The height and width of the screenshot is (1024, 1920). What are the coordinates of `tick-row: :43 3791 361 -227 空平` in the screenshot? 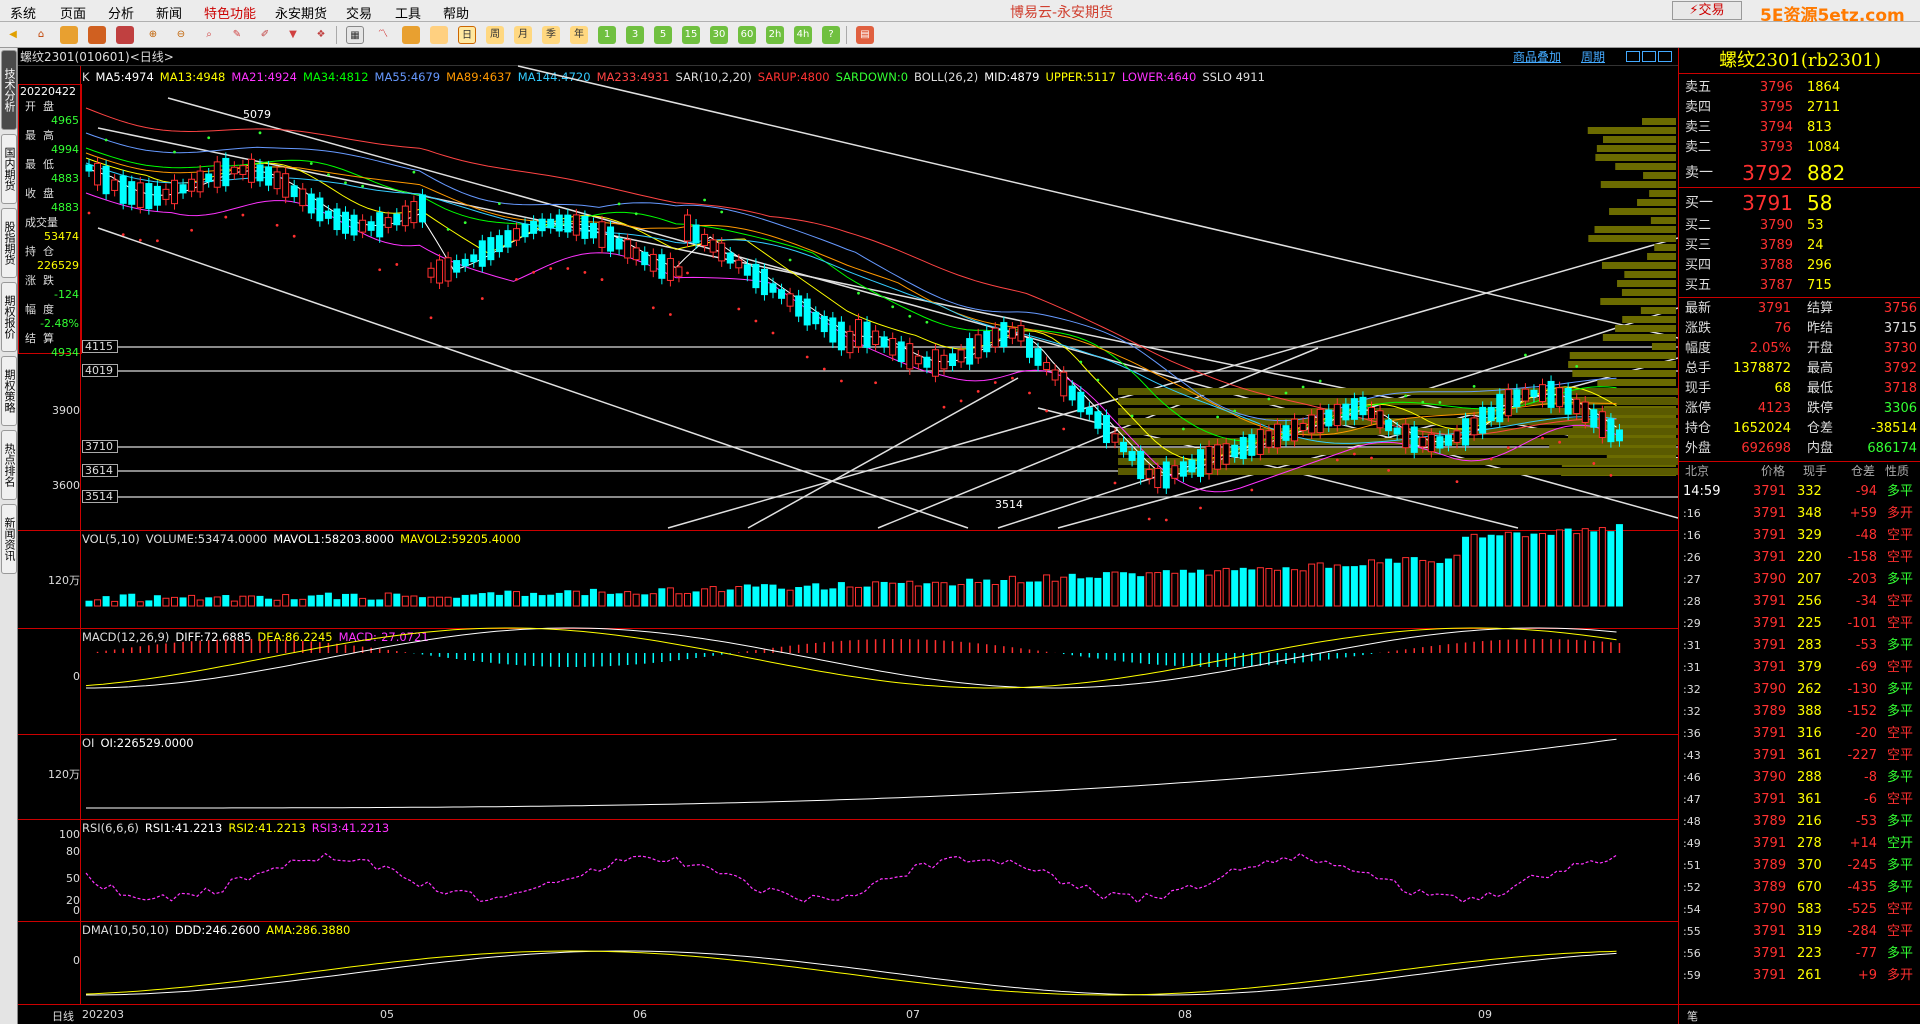 It's located at (1799, 756).